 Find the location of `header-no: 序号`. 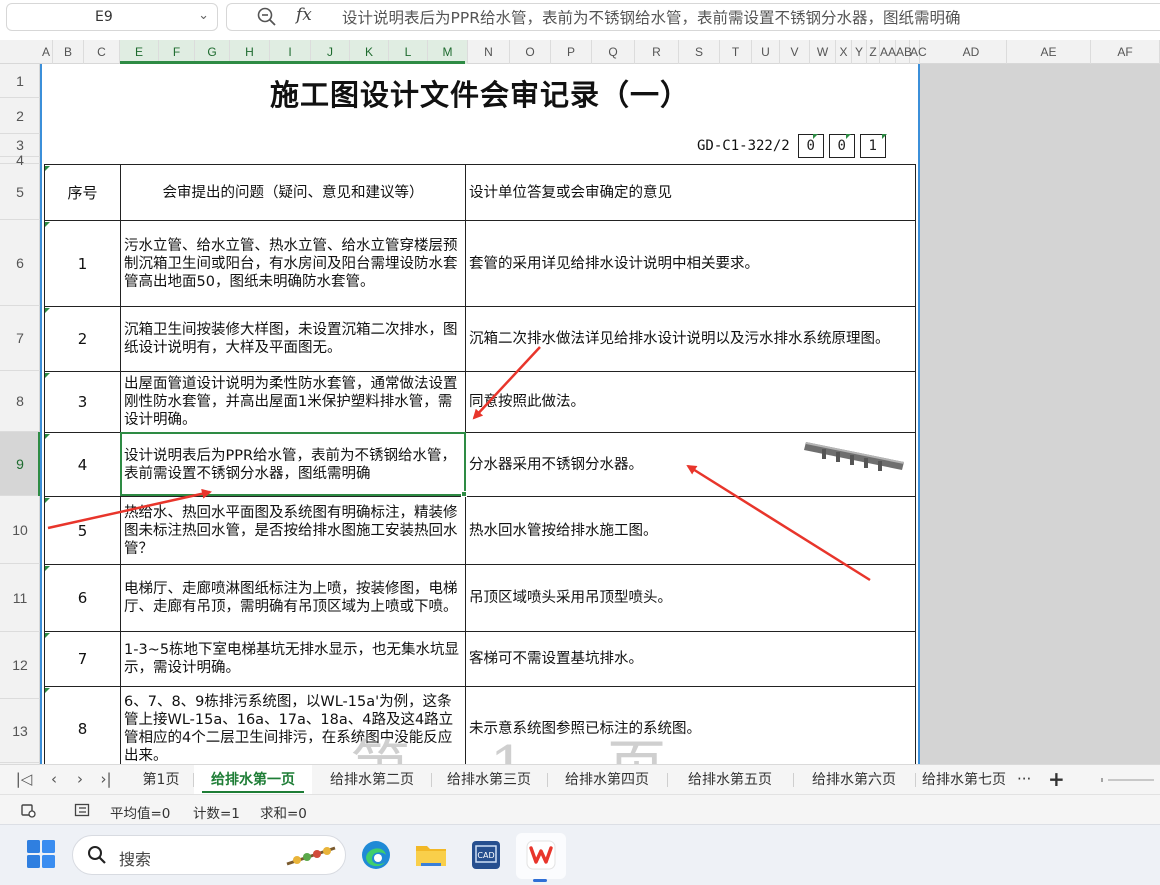

header-no: 序号 is located at coordinates (82, 192).